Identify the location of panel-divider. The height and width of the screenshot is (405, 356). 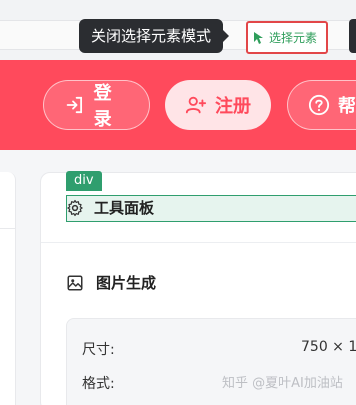
(198, 242).